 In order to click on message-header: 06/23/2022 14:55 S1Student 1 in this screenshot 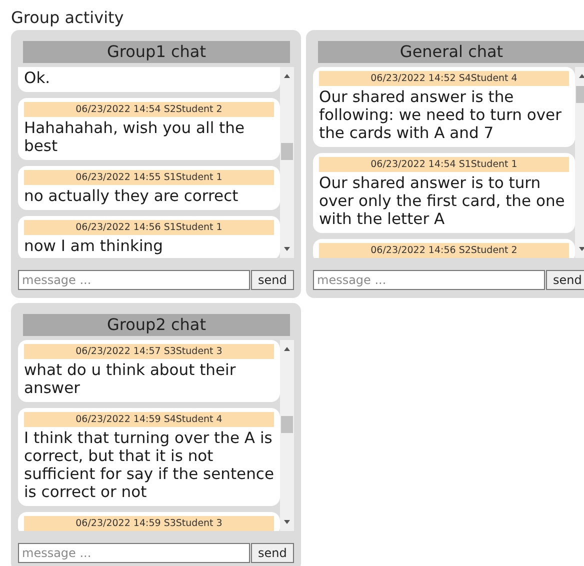, I will do `click(149, 177)`.